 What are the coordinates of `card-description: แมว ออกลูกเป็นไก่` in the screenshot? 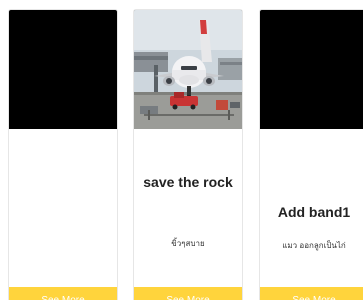 It's located at (314, 245).